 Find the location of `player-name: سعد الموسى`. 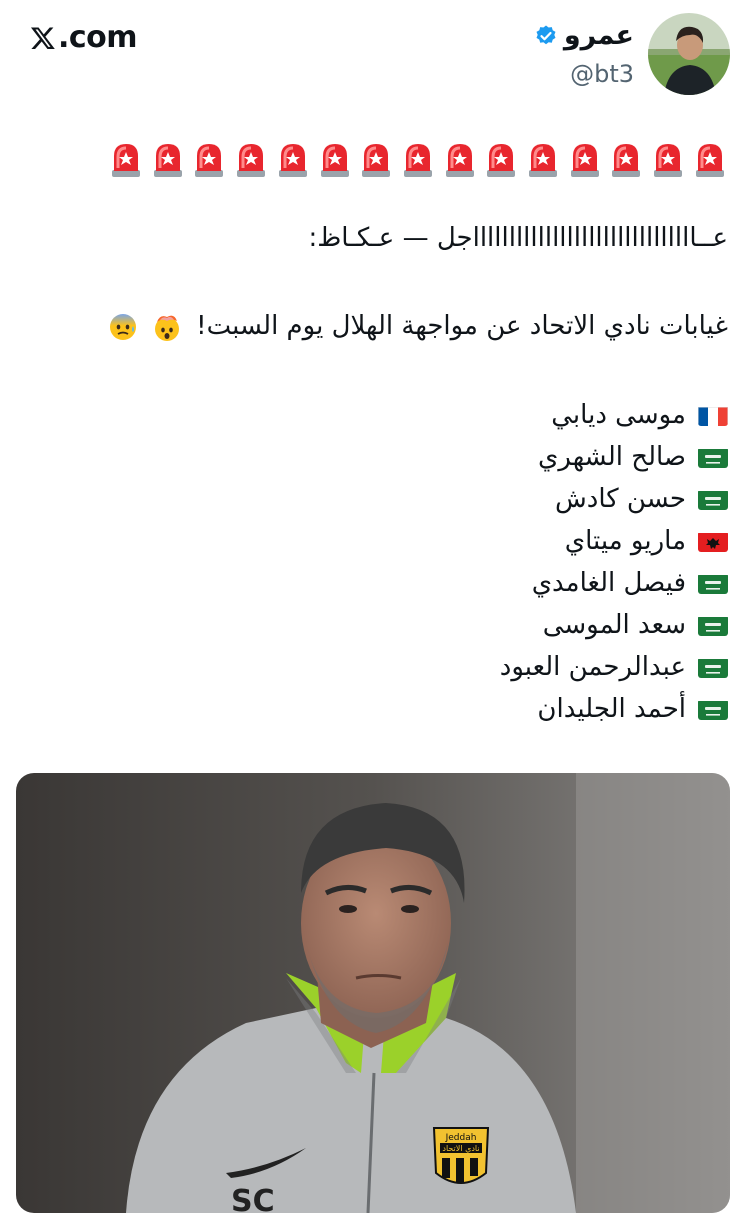

player-name: سعد الموسى is located at coordinates (614, 625).